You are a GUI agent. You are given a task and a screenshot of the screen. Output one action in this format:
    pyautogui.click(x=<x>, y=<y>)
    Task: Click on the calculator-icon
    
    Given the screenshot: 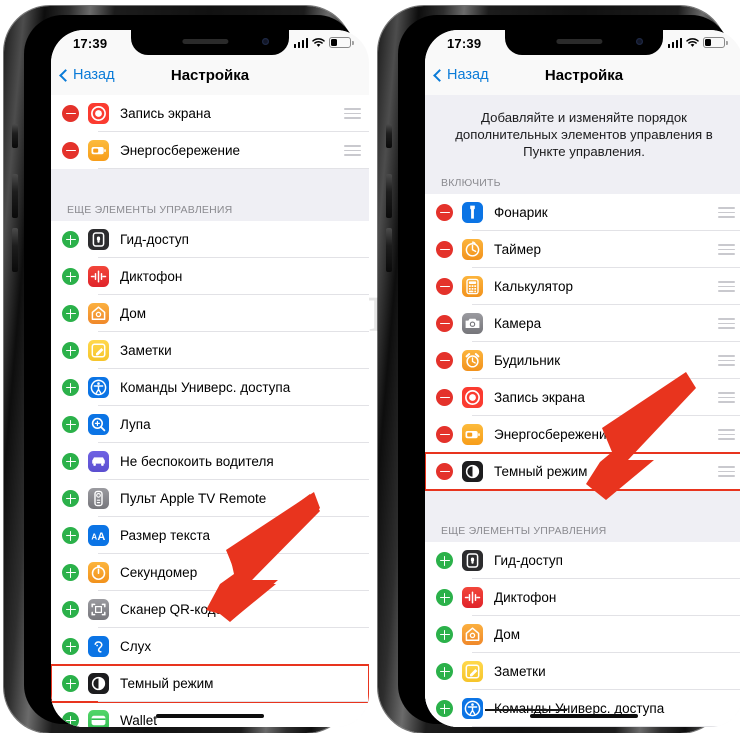 What is the action you would take?
    pyautogui.click(x=472, y=286)
    